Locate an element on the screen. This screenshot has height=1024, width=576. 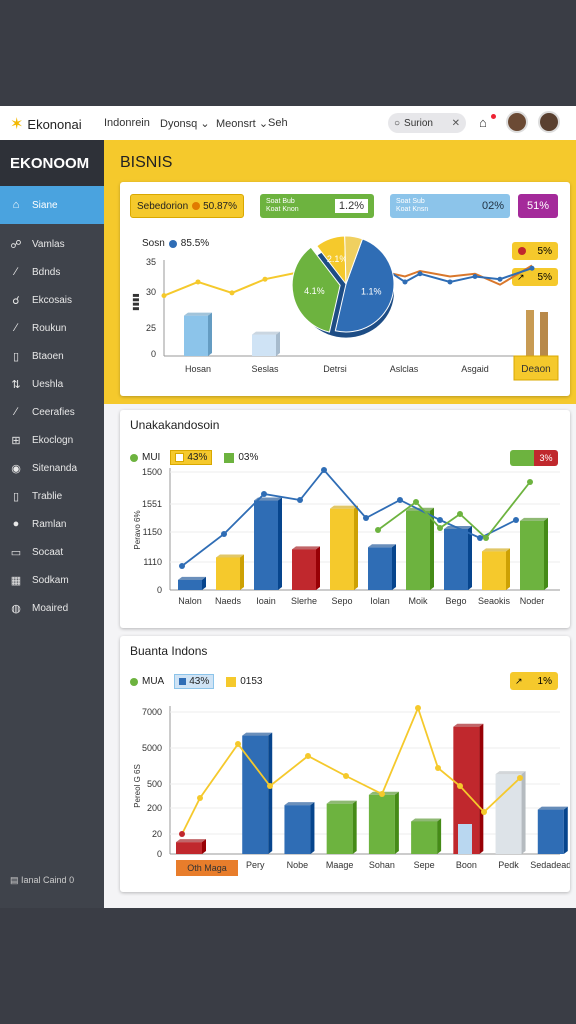
nav-link-4: Seh is located at coordinates (278, 123).